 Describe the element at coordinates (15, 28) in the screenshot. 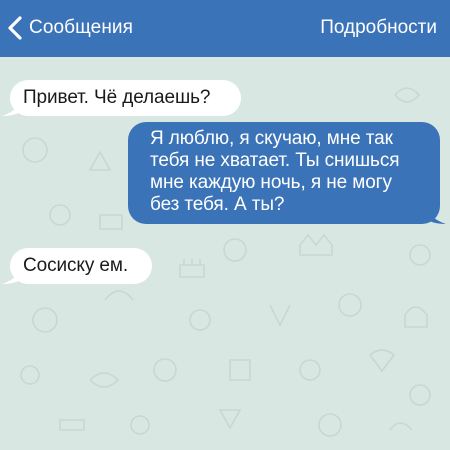

I see `chevron-left-icon` at that location.